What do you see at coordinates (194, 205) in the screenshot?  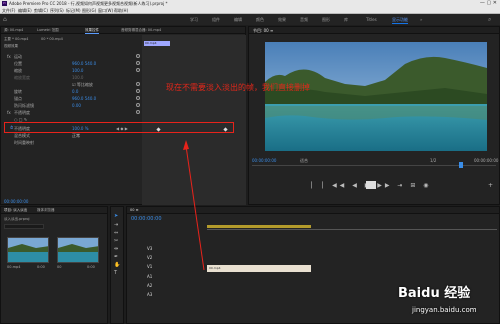 I see `annotation-arrow` at bounding box center [194, 205].